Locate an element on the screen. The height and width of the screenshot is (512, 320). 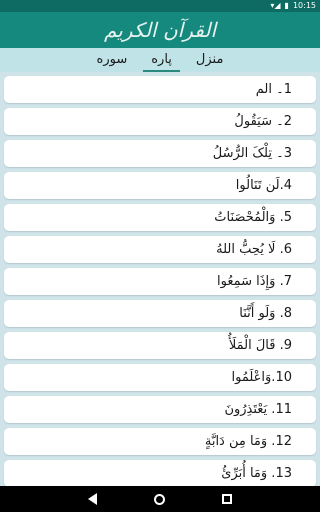
list-item: 8. وَلَو أَنَّنَا is located at coordinates (160, 313).